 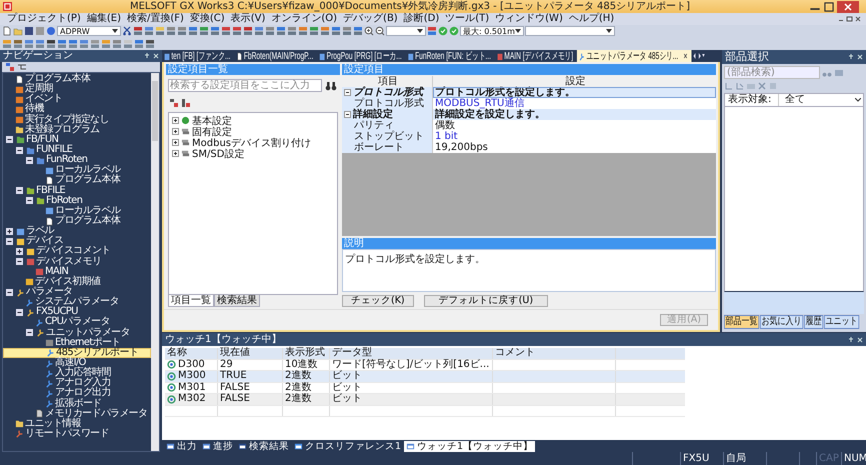 I want to click on mdi-controls-icon, so click(x=850, y=19).